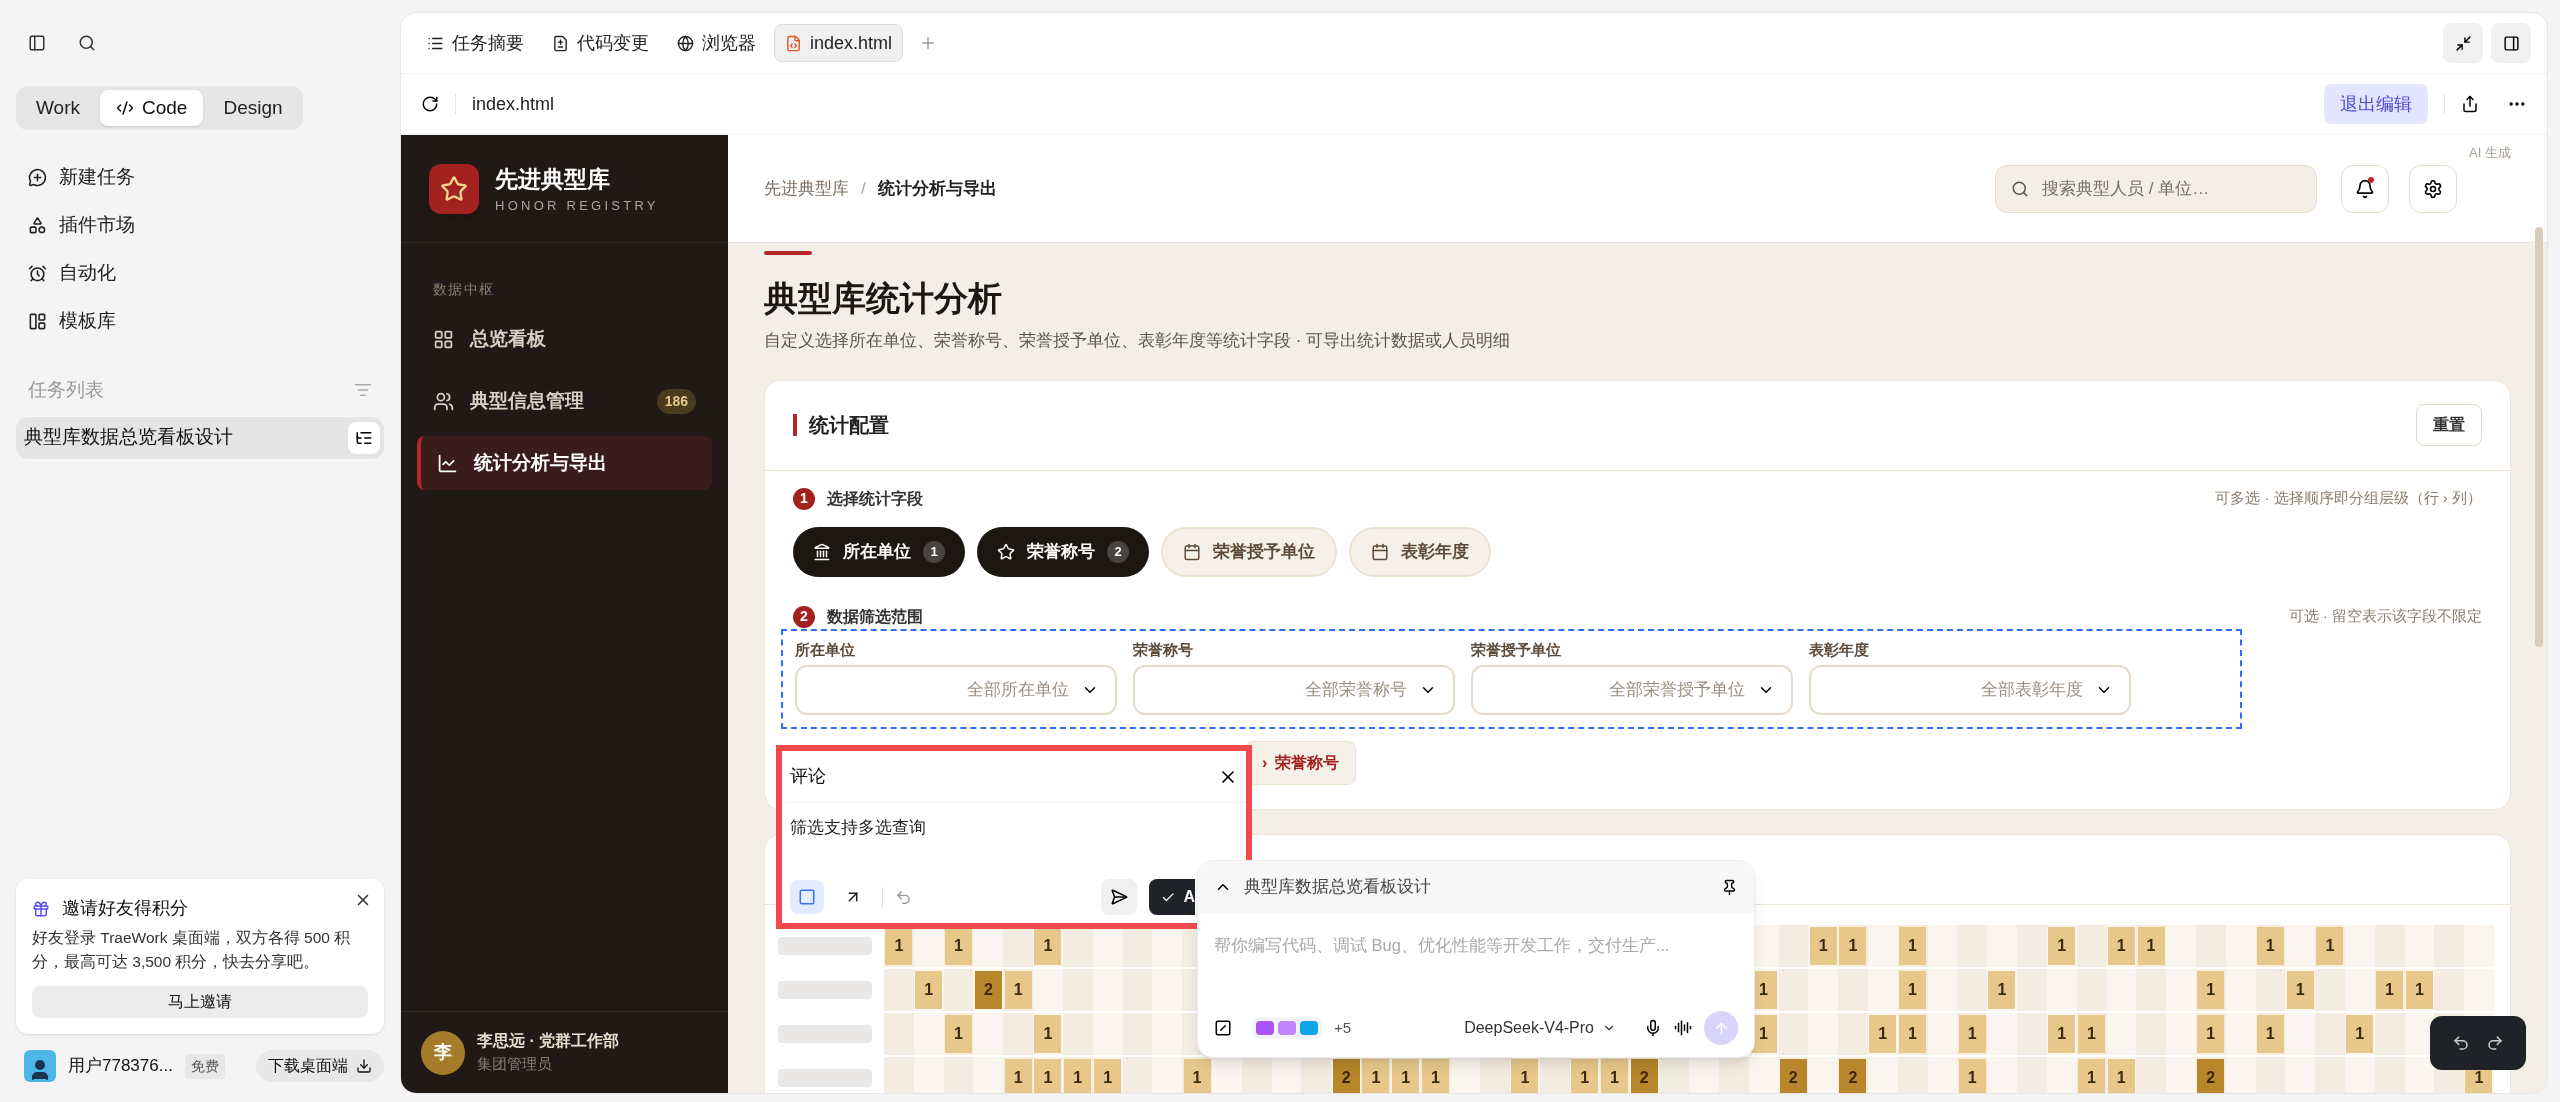 The width and height of the screenshot is (2560, 1102). I want to click on share-icon, so click(2470, 104).